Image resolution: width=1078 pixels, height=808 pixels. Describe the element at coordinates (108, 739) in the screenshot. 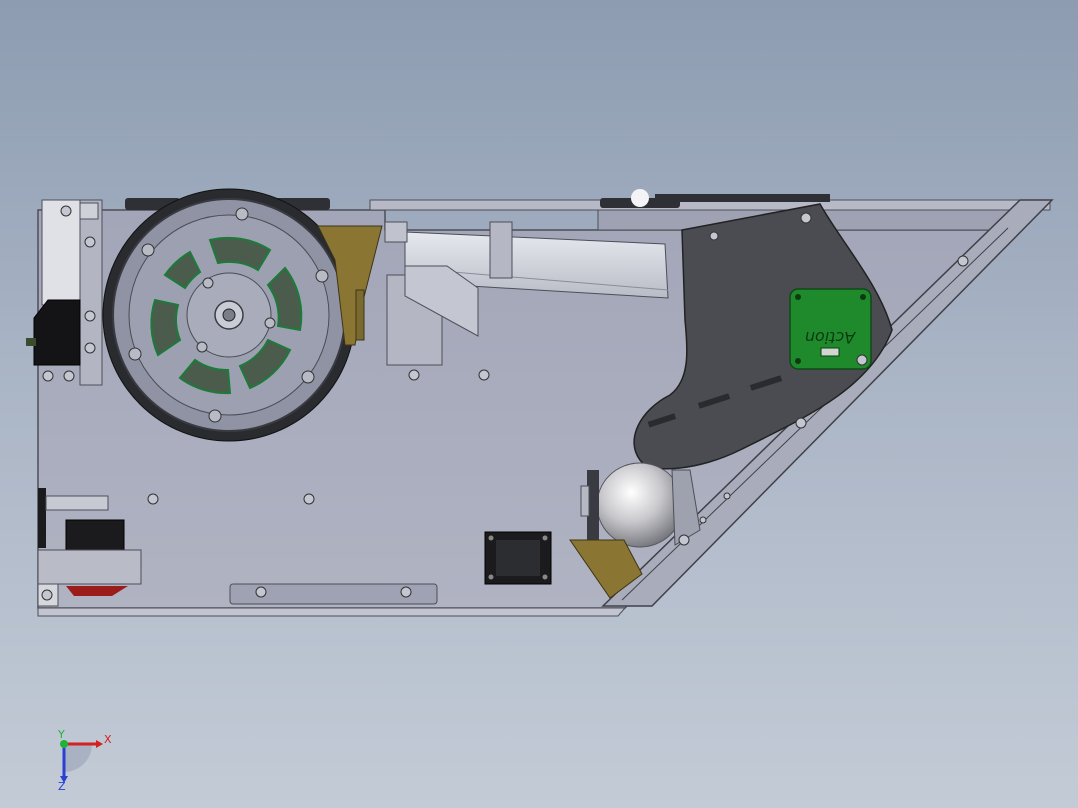

I see `x-axis-label: X` at that location.